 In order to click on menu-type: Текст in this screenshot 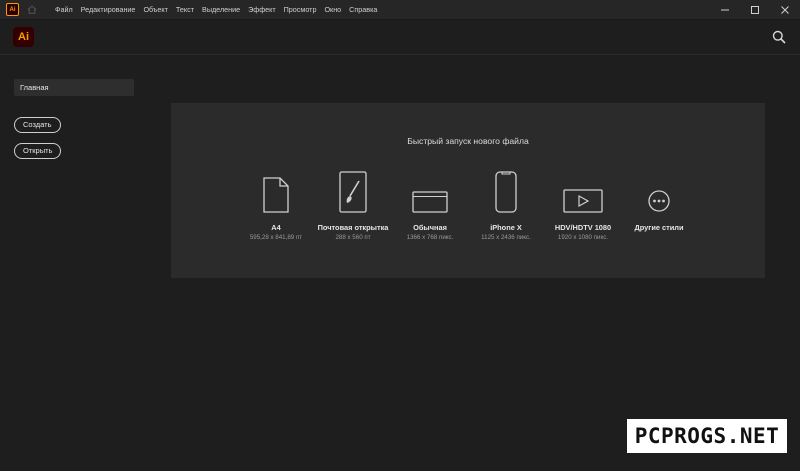, I will do `click(185, 9)`.